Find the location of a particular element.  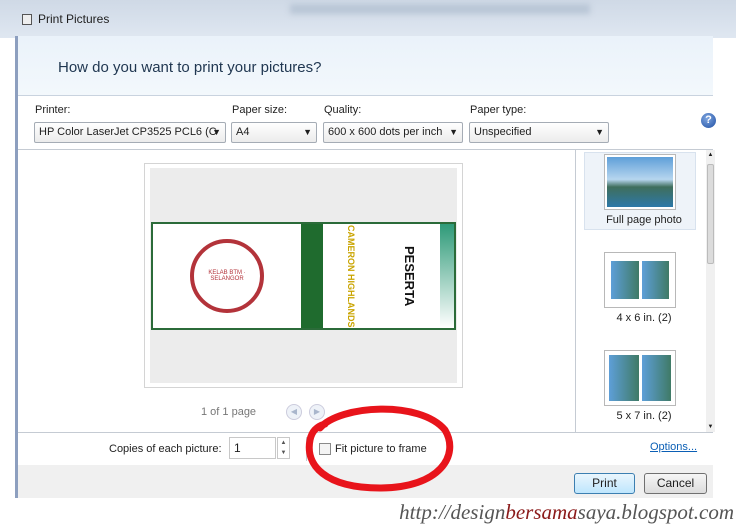

title-bar: Print Pictures is located at coordinates (65, 19).